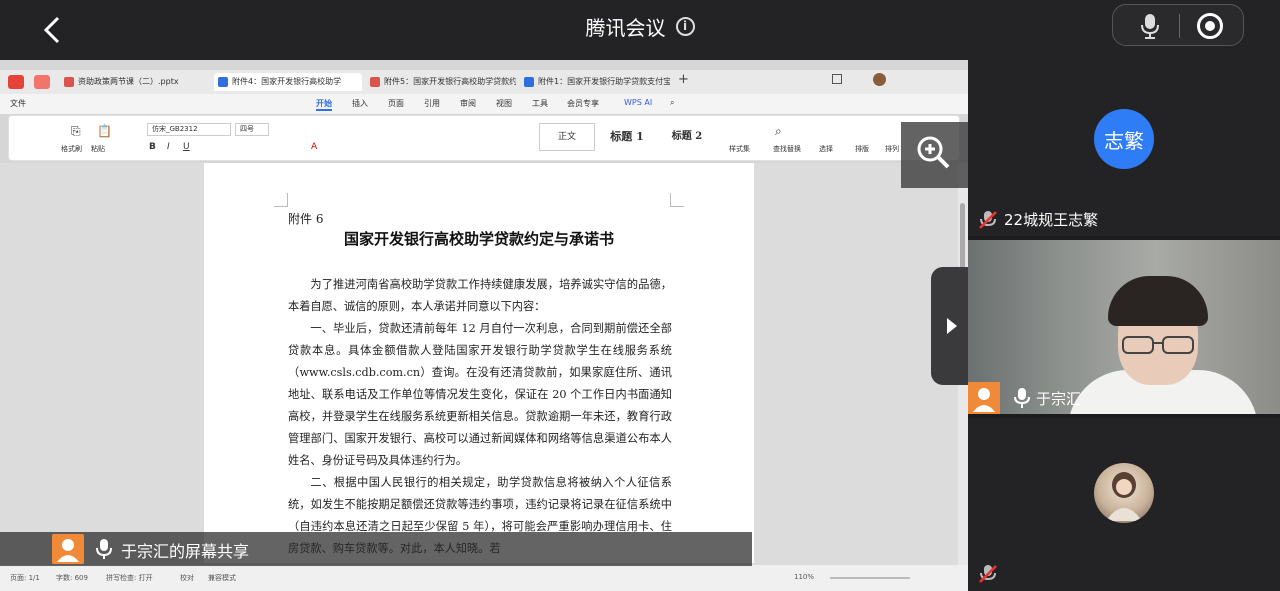 The image size is (1280, 591). What do you see at coordinates (306, 219) in the screenshot?
I see `attachment-label: 附件 6` at bounding box center [306, 219].